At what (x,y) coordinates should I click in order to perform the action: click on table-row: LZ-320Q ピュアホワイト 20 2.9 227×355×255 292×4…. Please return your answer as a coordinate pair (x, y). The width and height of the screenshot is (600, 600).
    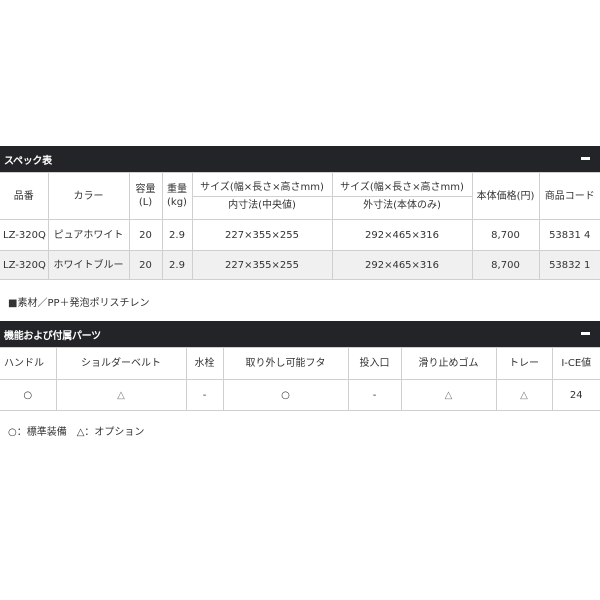
    Looking at the image, I should click on (300, 235).